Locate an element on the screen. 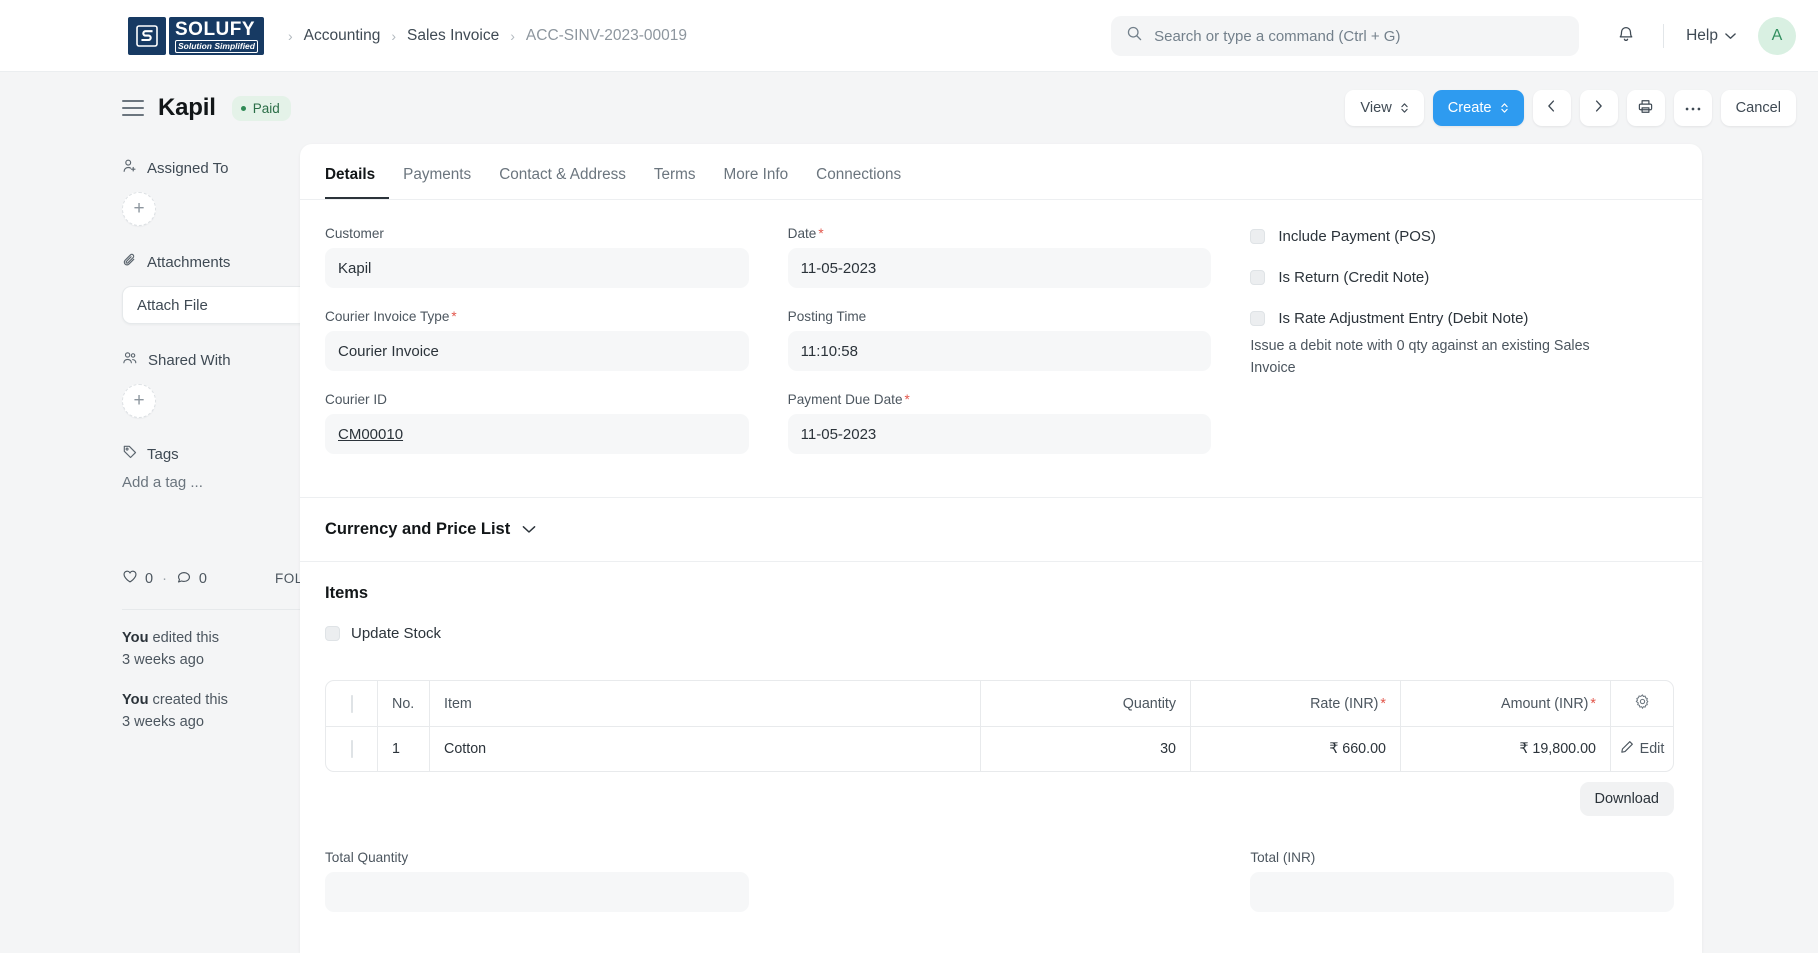 The image size is (1818, 953). tab-more-info: More Info is located at coordinates (756, 182).